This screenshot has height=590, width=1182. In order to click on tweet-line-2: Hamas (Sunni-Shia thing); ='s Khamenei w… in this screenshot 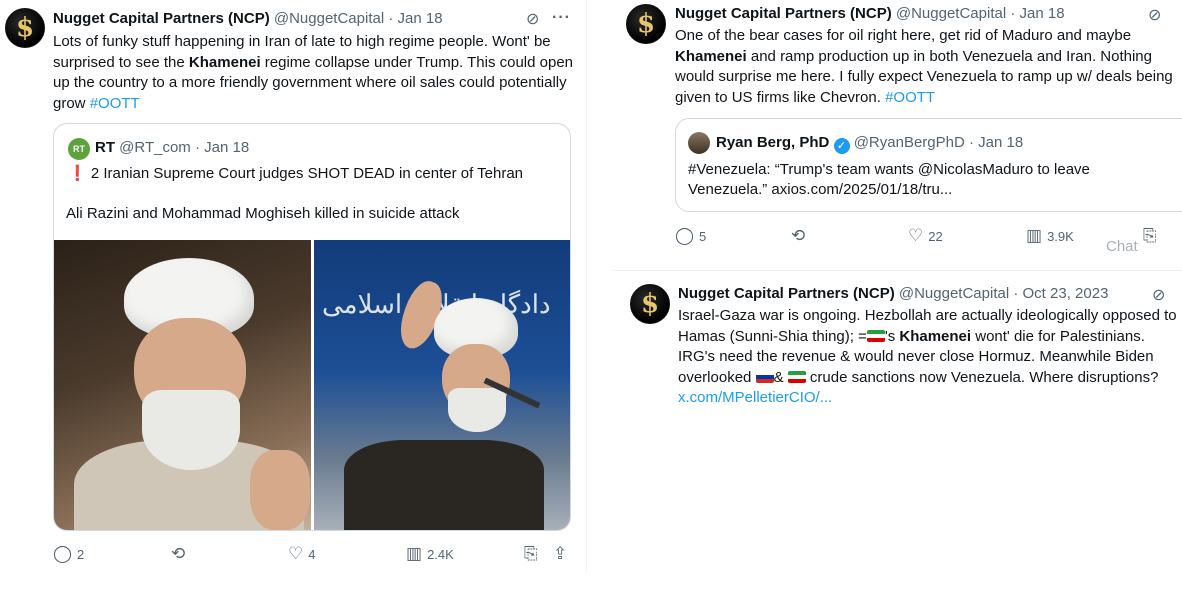, I will do `click(911, 336)`.